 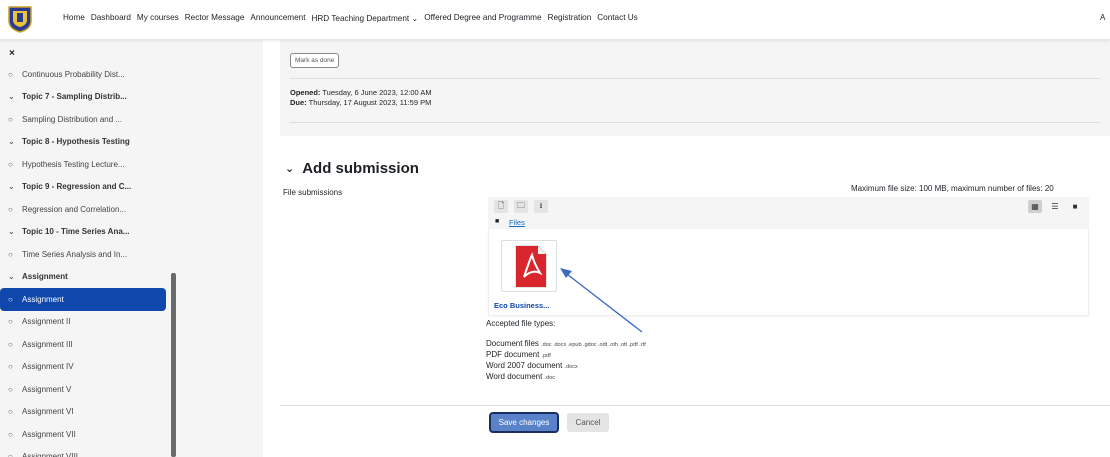 What do you see at coordinates (85, 434) in the screenshot?
I see `course-index-item: ○ Assignment VII` at bounding box center [85, 434].